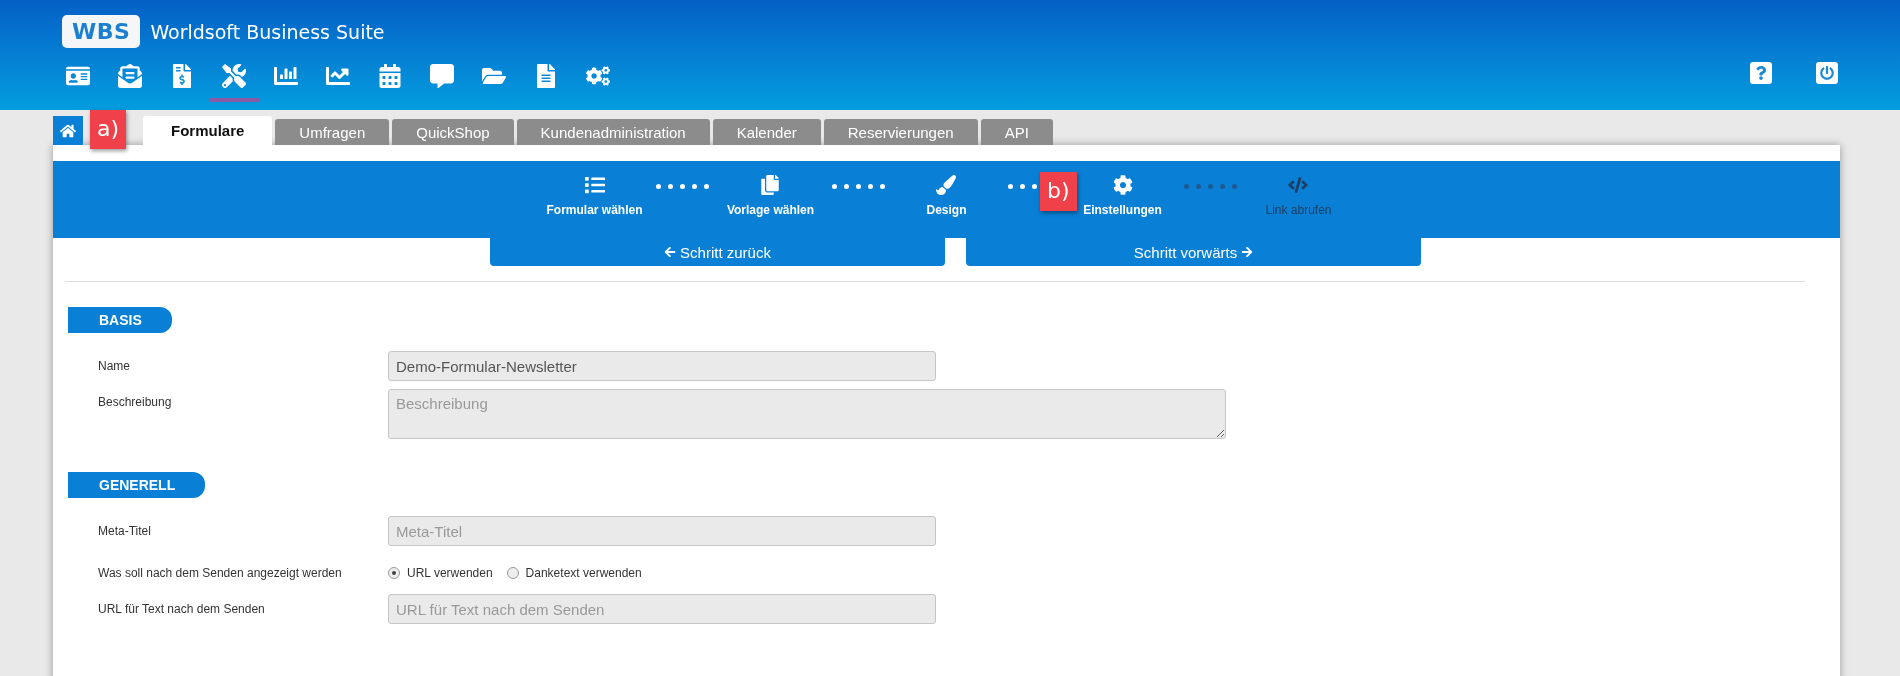 The width and height of the screenshot is (1900, 676). Describe the element at coordinates (613, 132) in the screenshot. I see `tab: Kundenadministration` at that location.